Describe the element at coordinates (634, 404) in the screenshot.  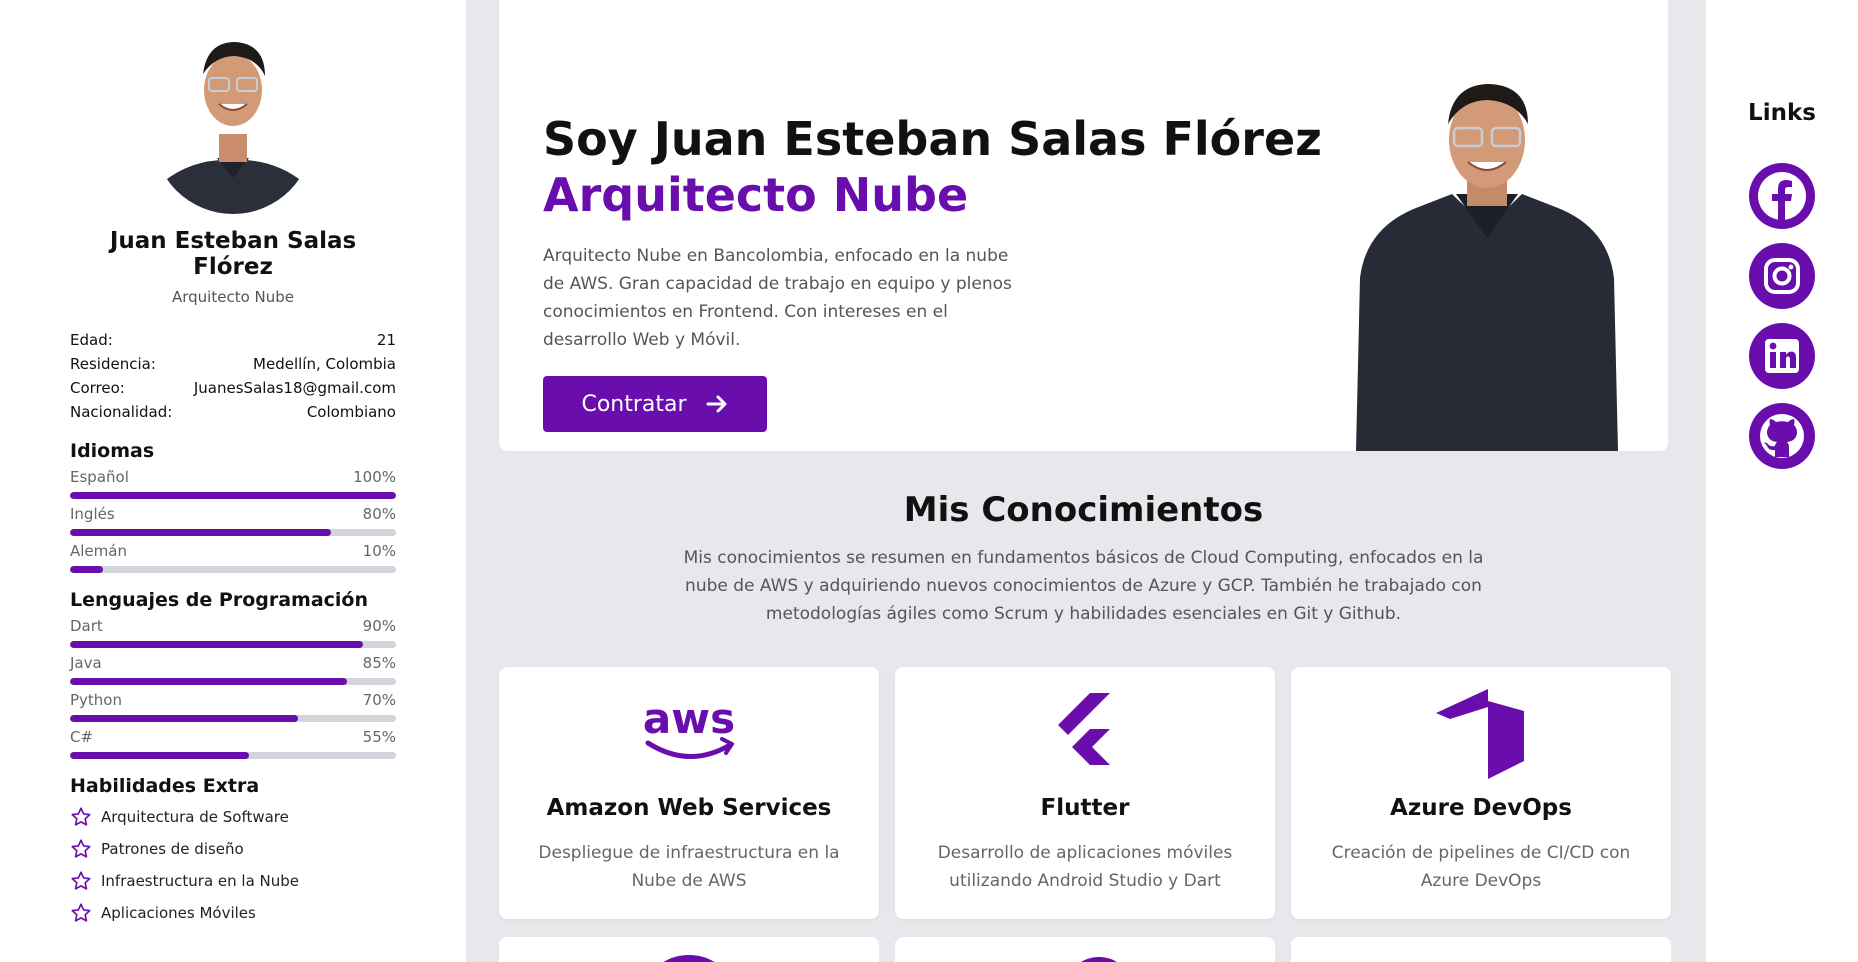
I see `hire-button-label: Contratar` at that location.